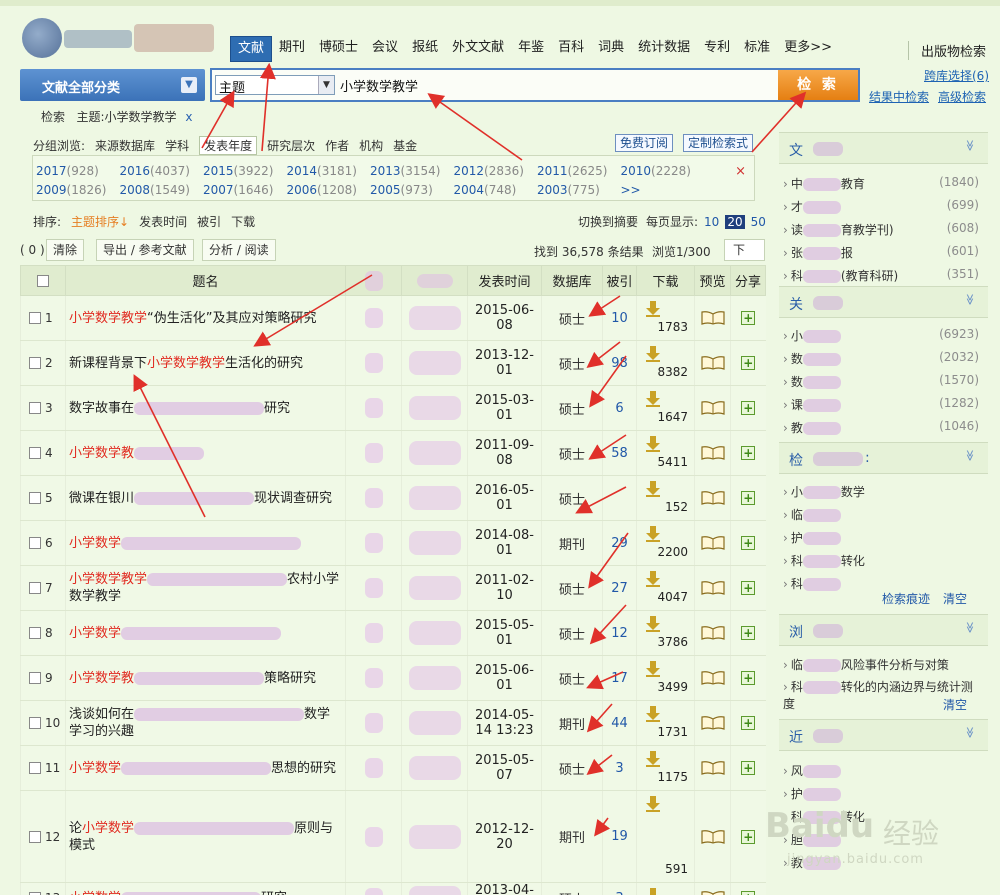  What do you see at coordinates (808, 49) in the screenshot?
I see `nav-tab: 更多>>` at bounding box center [808, 49].